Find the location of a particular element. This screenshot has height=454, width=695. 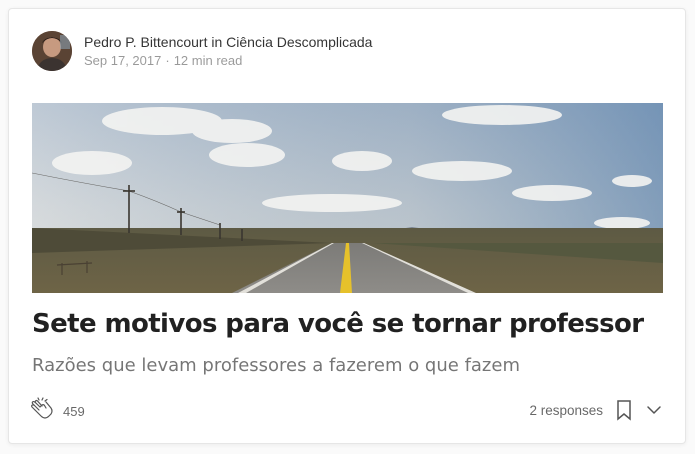

clap-section: 459 is located at coordinates (56, 411).